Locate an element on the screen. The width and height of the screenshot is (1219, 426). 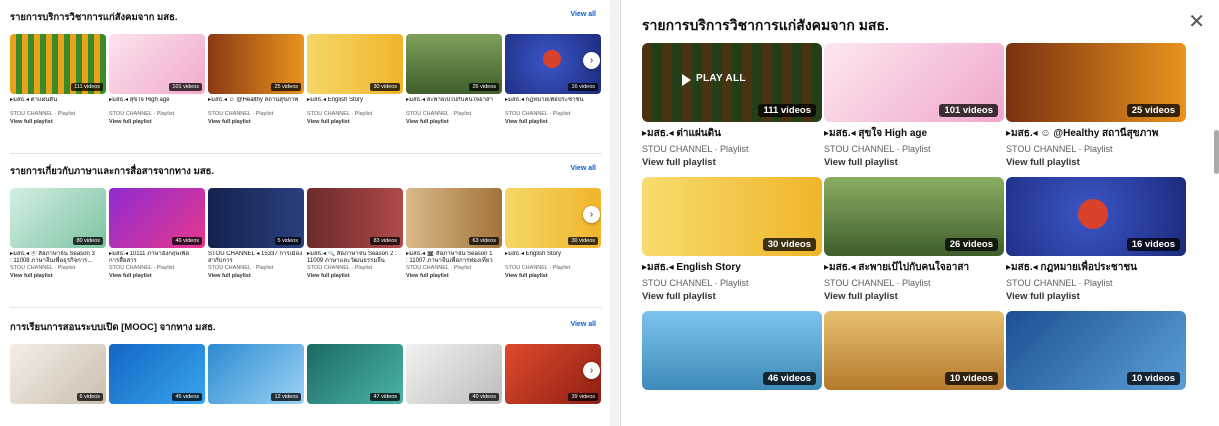
playlist-thumbnail: 16 videos is located at coordinates (1096, 216).